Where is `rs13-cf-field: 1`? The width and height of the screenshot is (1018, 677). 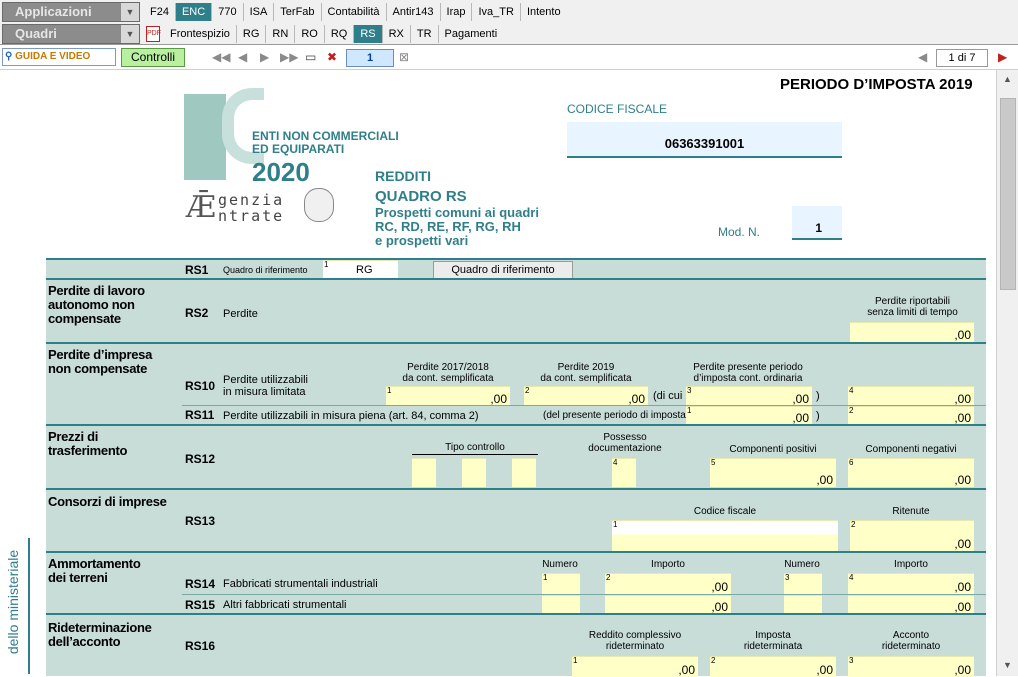
rs13-cf-field: 1 is located at coordinates (725, 535).